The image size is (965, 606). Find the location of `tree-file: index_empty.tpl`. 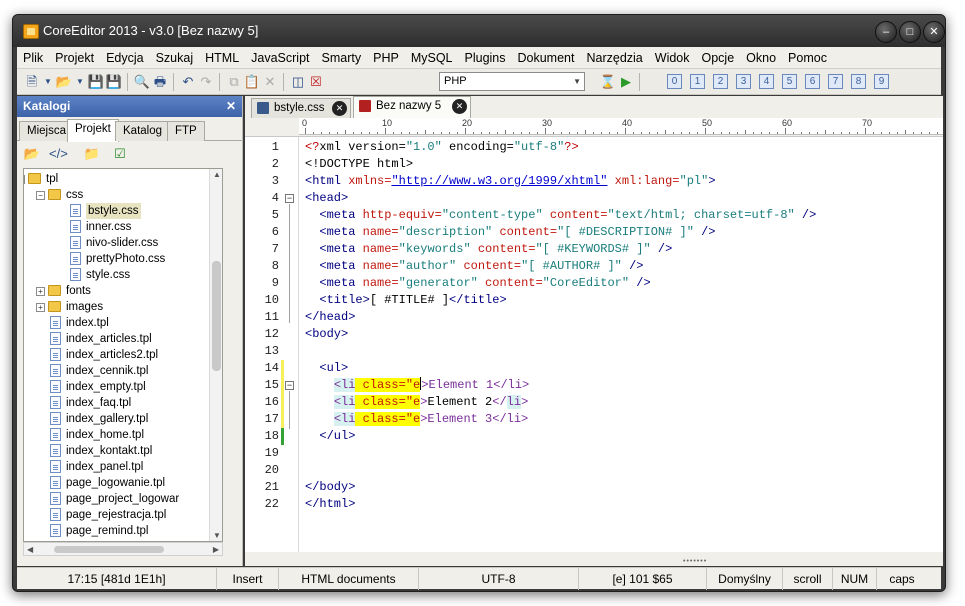

tree-file: index_empty.tpl is located at coordinates (117, 387).